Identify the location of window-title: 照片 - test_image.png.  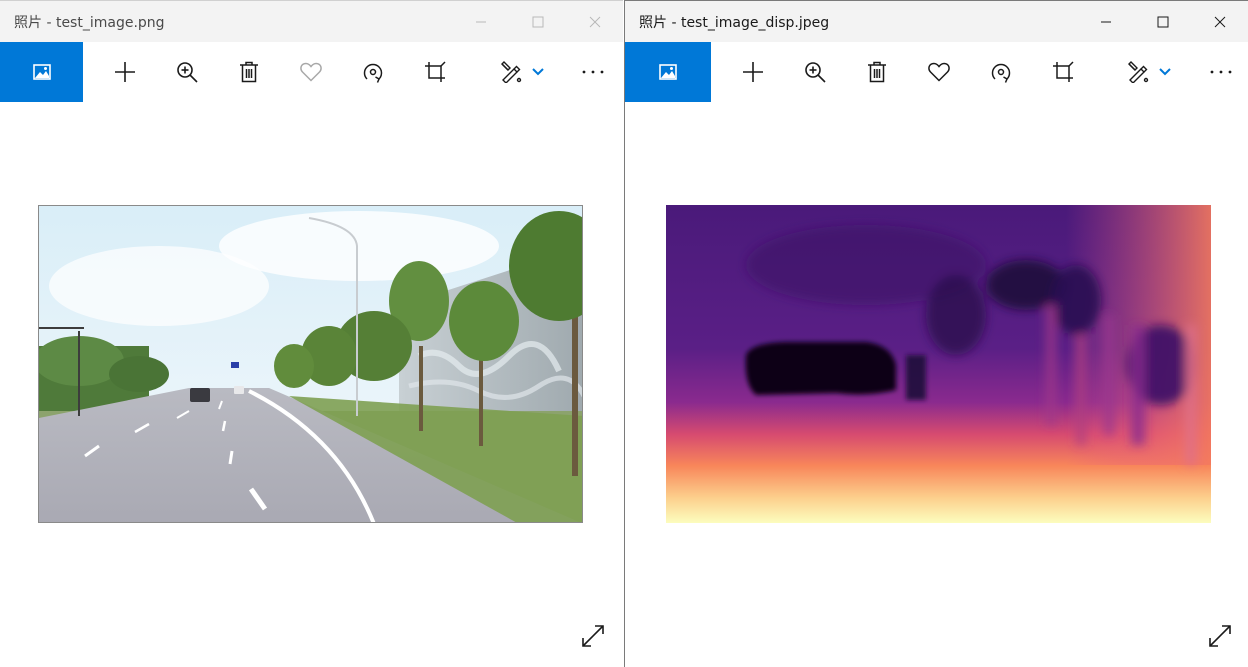
(89, 23).